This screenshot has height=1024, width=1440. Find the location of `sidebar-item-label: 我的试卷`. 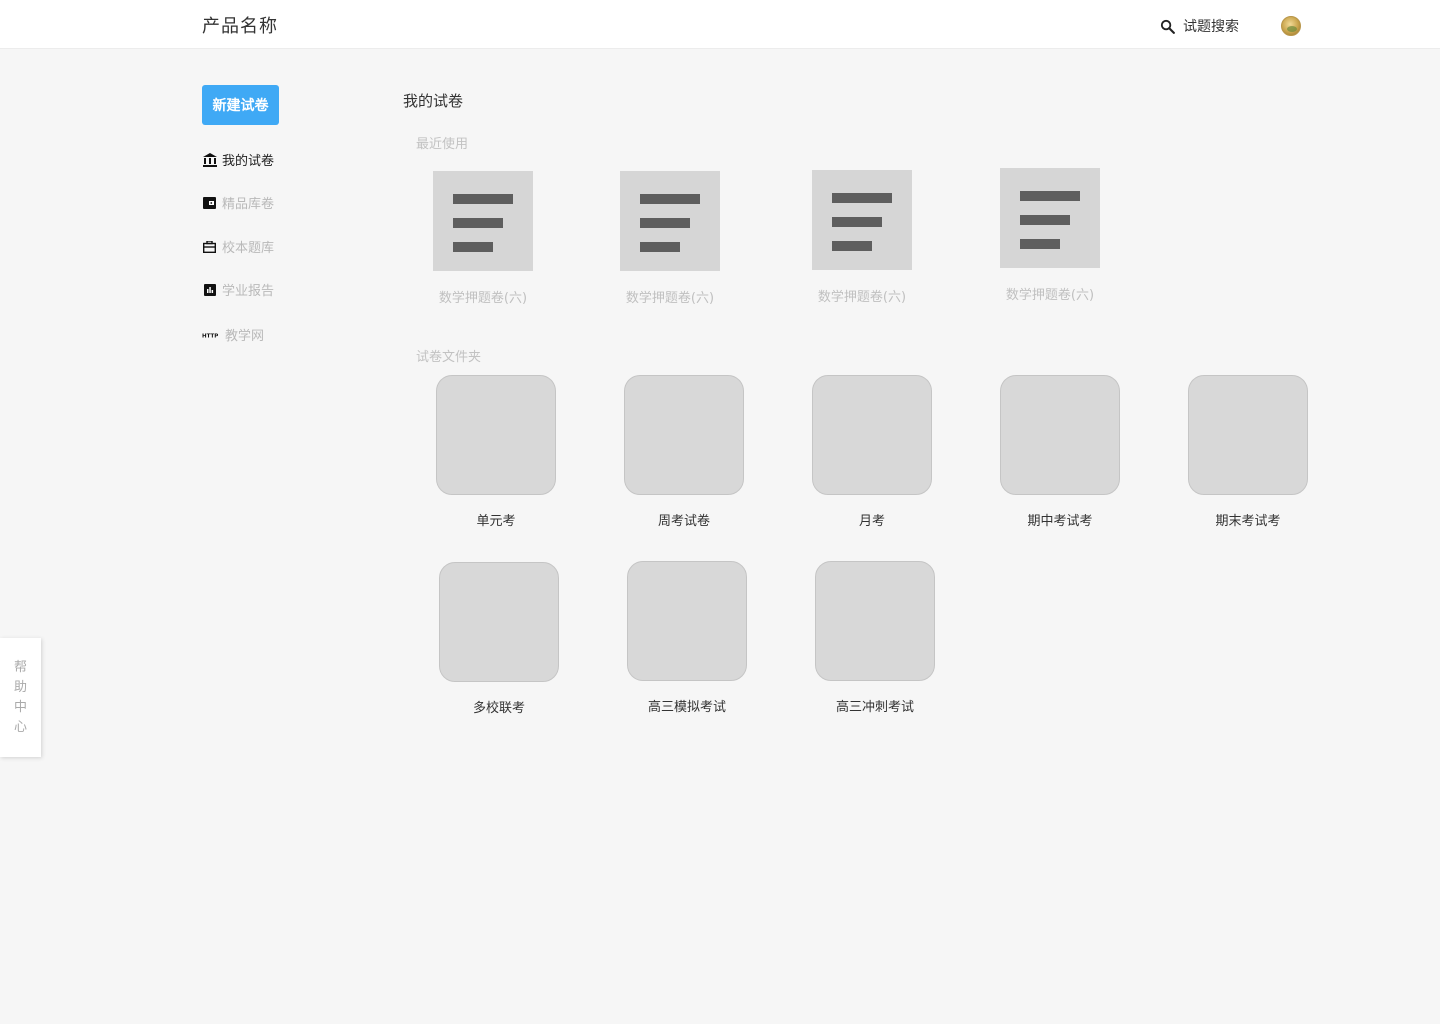

sidebar-item-label: 我的试卷 is located at coordinates (248, 161).